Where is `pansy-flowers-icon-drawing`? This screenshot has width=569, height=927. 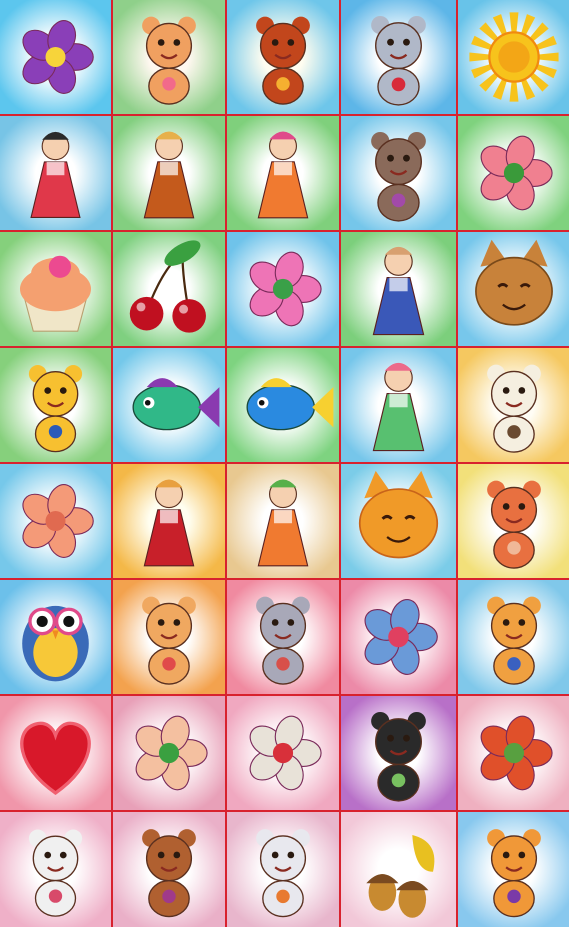
pansy-flowers-icon-drawing is located at coordinates (58, 57).